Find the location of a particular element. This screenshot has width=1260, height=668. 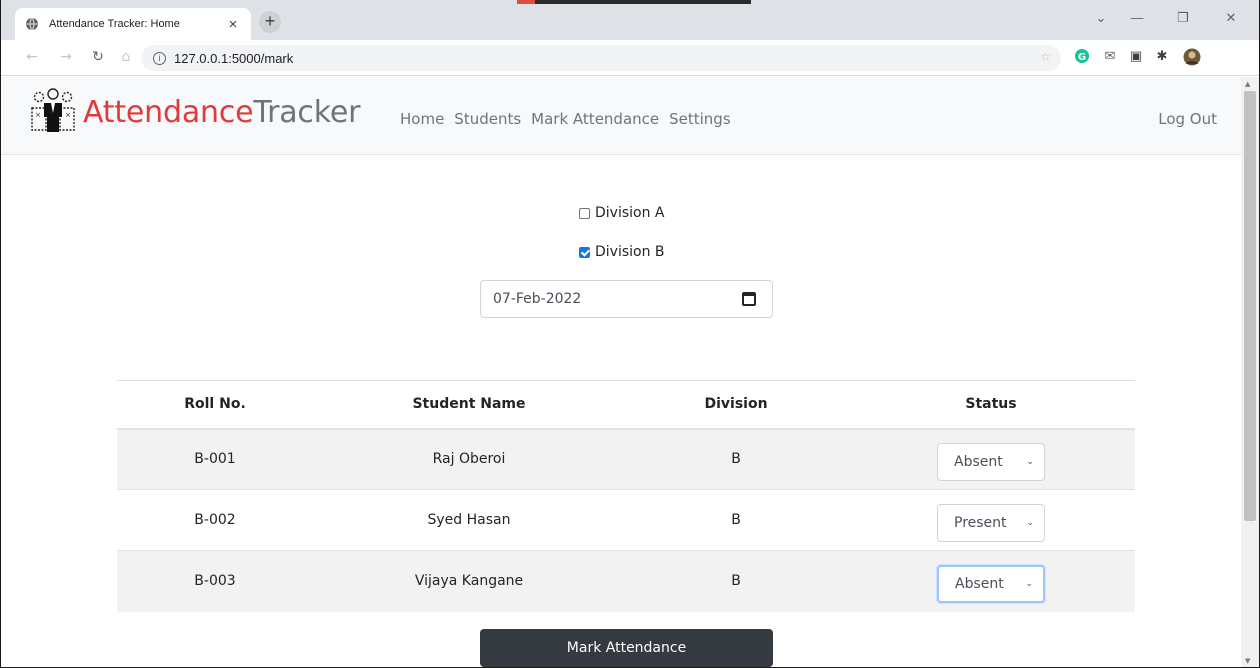

url-text: 127.0.0.1:5000/mark is located at coordinates (234, 58).